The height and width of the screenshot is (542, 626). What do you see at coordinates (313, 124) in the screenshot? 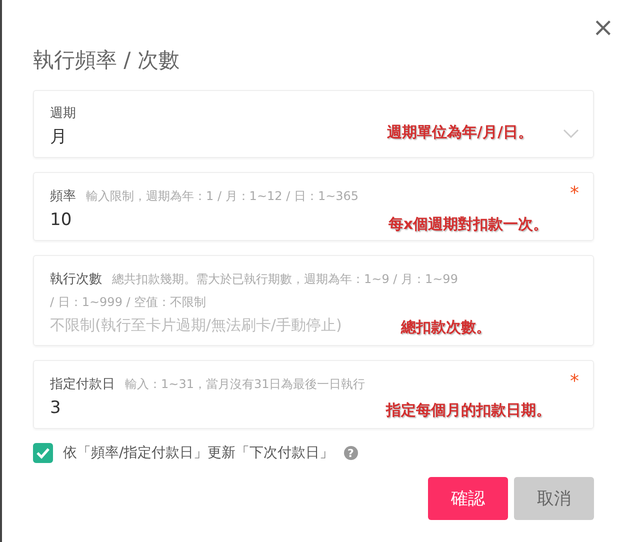
I see `select-field: 週期 月 週期單位為年/月/日。` at bounding box center [313, 124].